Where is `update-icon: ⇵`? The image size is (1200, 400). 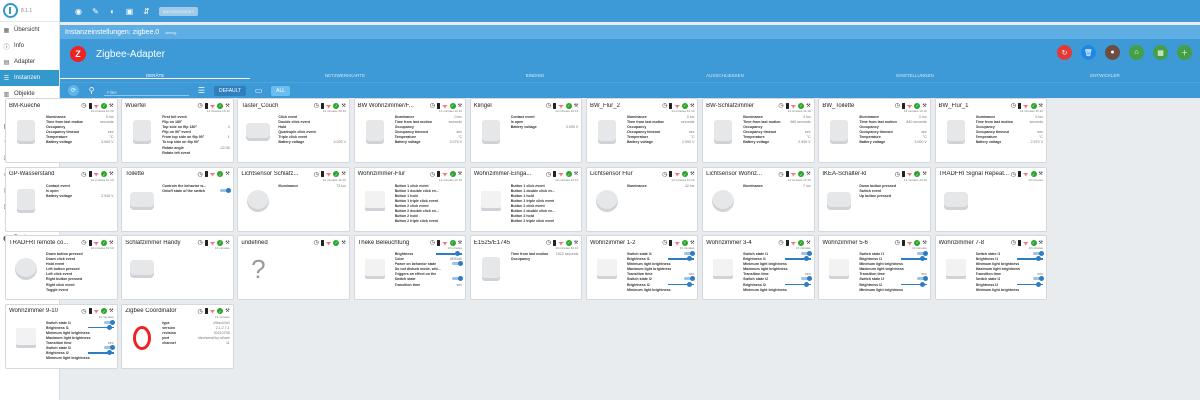 update-icon: ⇵ is located at coordinates (146, 11).